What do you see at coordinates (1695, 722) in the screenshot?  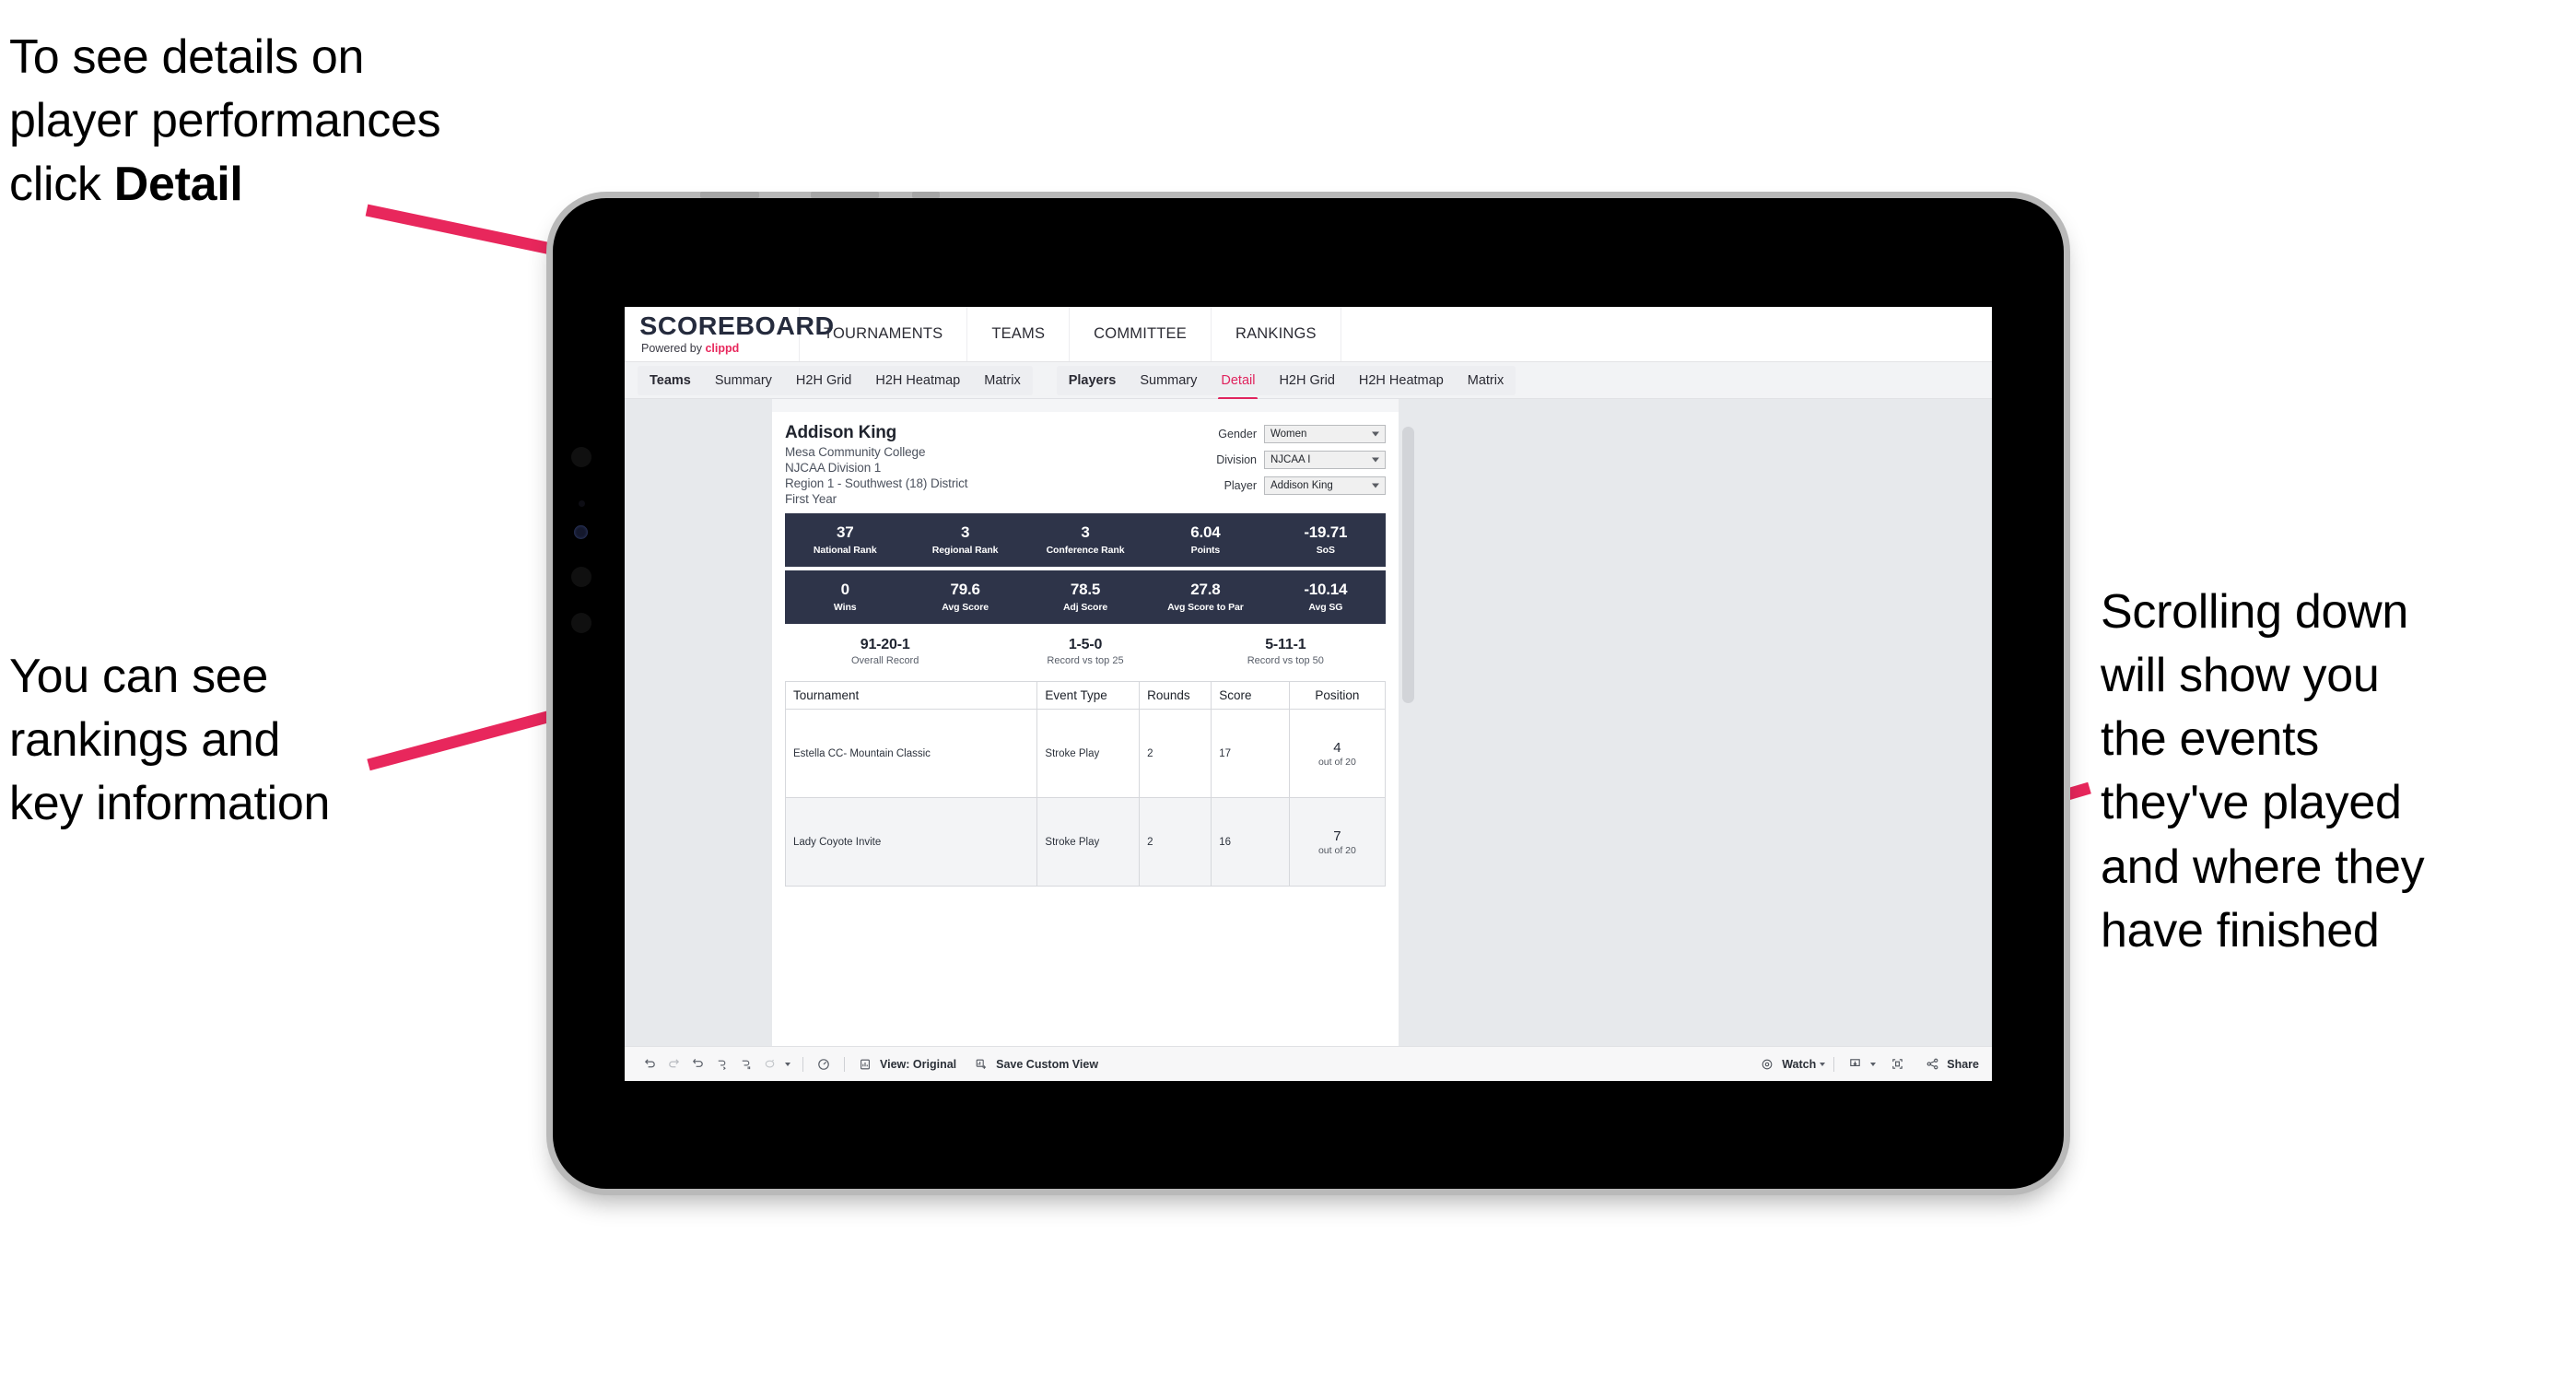 I see `right-gutter` at bounding box center [1695, 722].